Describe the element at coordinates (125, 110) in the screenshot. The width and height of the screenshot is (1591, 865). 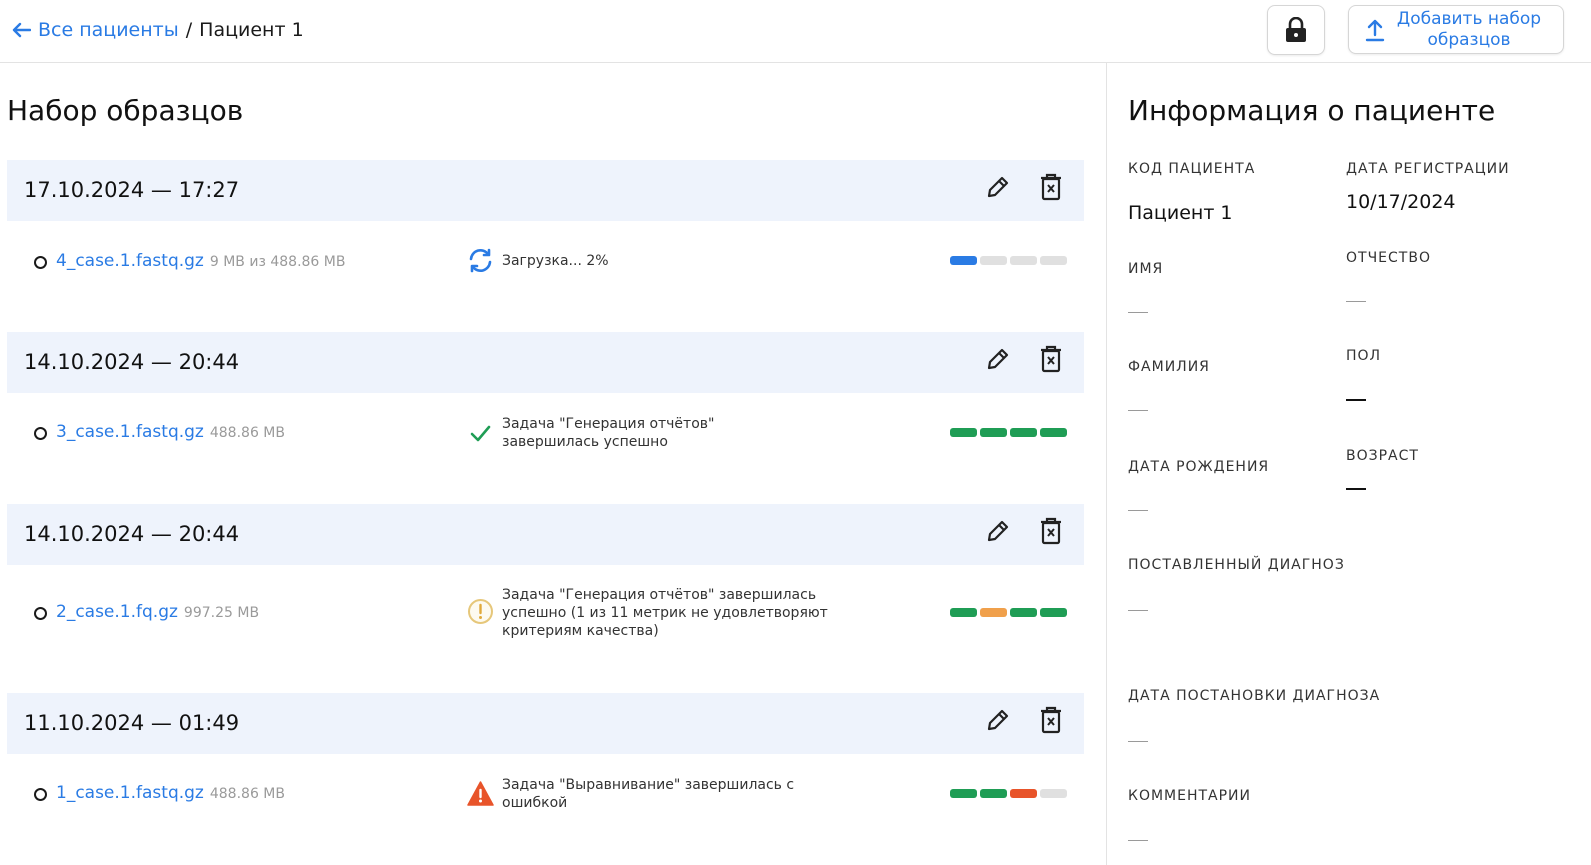
I see `samples-title: Набор образцов` at that location.